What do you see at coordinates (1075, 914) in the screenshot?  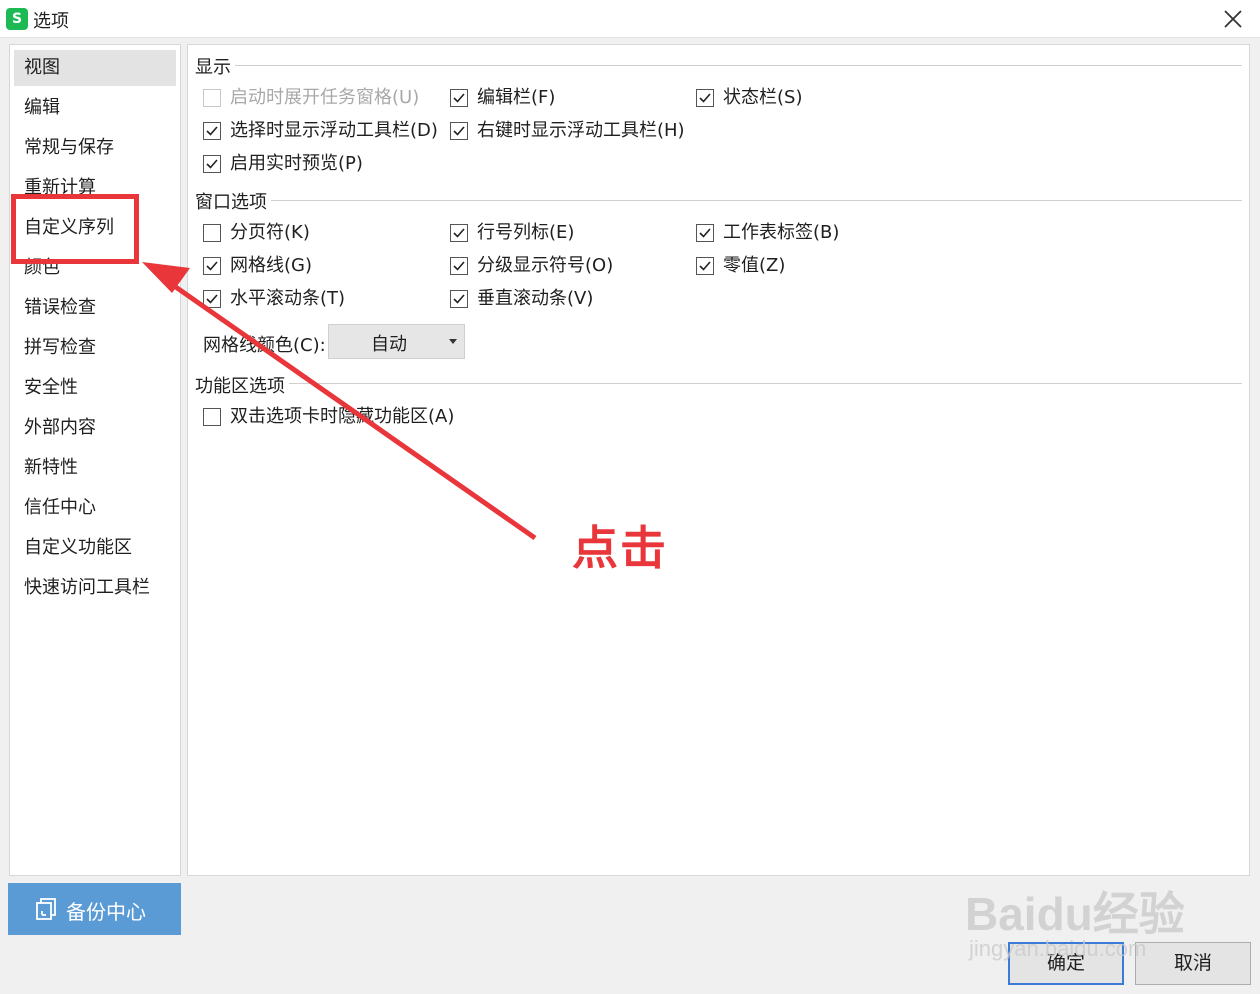 I see `watermark-logo: Baidu经验` at bounding box center [1075, 914].